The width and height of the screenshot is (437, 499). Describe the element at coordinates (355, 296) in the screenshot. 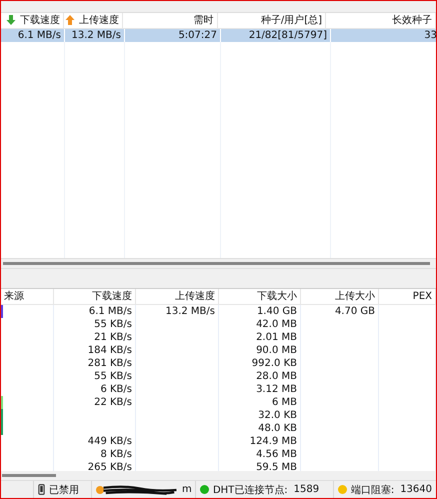

I see `column-header: 上传大小` at that location.